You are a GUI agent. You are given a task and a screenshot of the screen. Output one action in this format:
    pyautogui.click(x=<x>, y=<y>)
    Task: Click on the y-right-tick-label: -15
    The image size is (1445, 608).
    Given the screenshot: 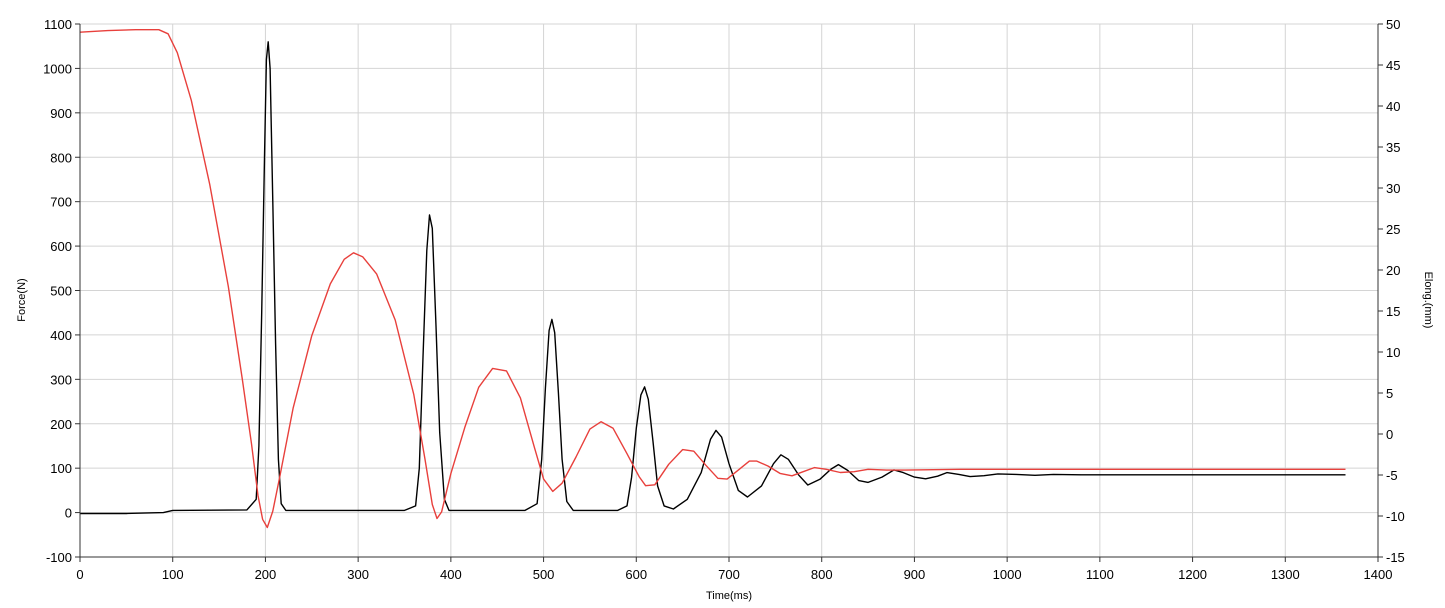 What is the action you would take?
    pyautogui.click(x=1395, y=557)
    